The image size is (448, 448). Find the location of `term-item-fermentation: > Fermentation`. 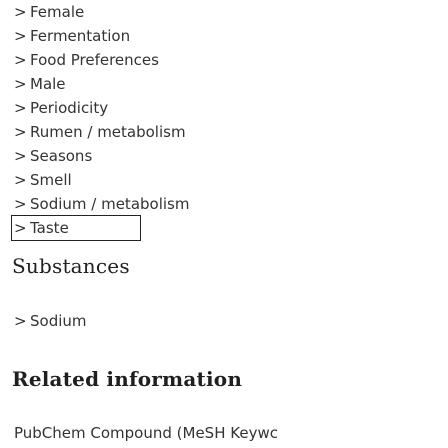

term-item-fermentation: > Fermentation is located at coordinates (227, 36).